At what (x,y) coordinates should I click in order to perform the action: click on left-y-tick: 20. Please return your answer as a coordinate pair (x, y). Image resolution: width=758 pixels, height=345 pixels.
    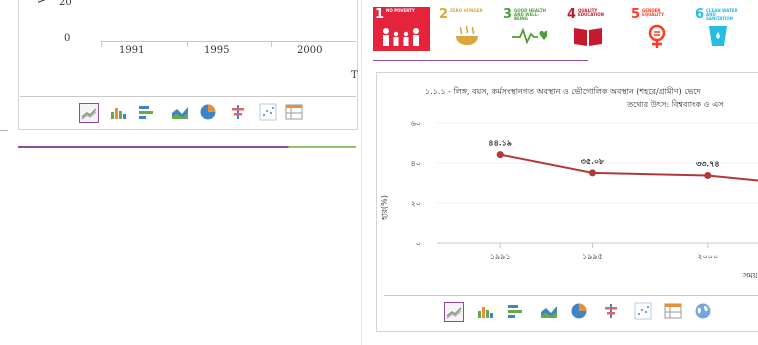
    Looking at the image, I should click on (65, 4).